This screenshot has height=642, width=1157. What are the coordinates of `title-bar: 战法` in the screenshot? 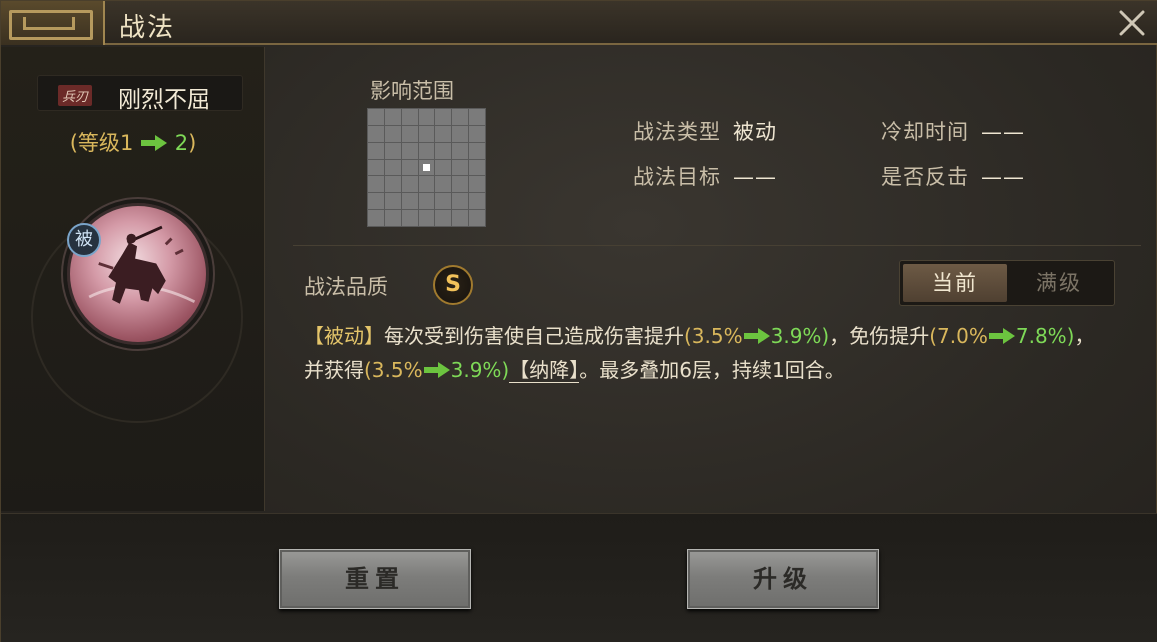 It's located at (579, 23).